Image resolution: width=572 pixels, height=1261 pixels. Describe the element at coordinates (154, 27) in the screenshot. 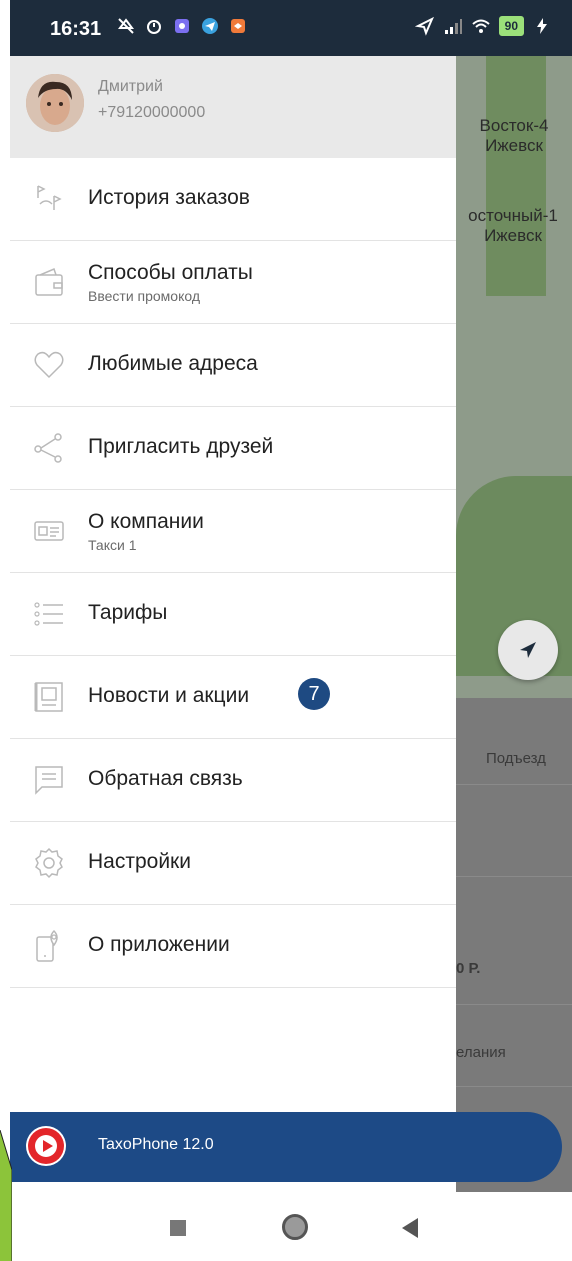

I see `alarm-icon` at that location.